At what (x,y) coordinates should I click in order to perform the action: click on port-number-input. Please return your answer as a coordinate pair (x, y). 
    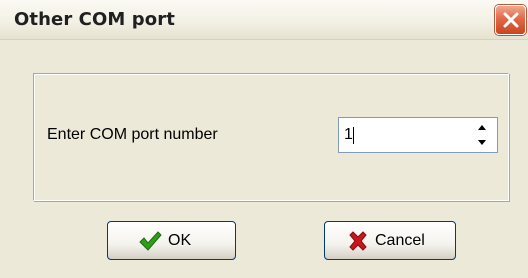
    Looking at the image, I should click on (402, 135).